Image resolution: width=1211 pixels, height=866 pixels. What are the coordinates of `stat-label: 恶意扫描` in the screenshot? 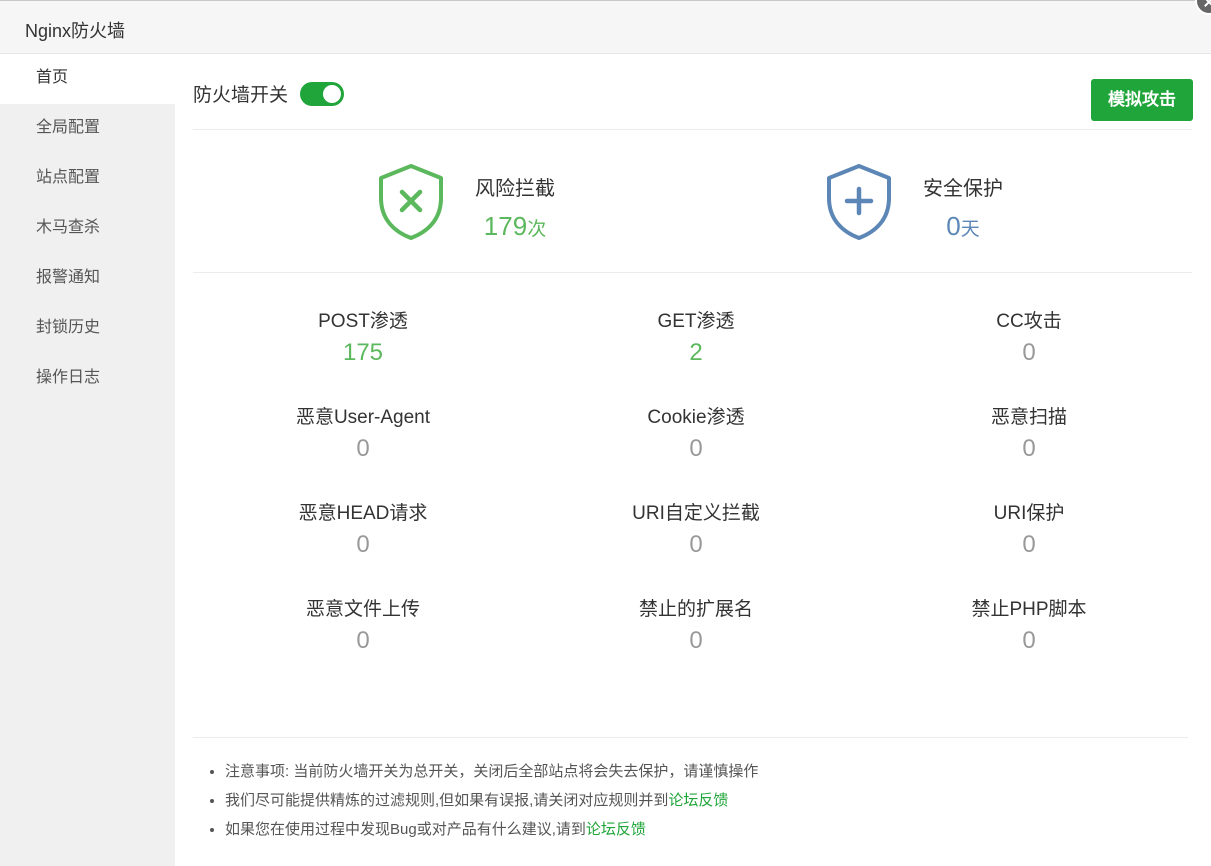 It's located at (1028, 417).